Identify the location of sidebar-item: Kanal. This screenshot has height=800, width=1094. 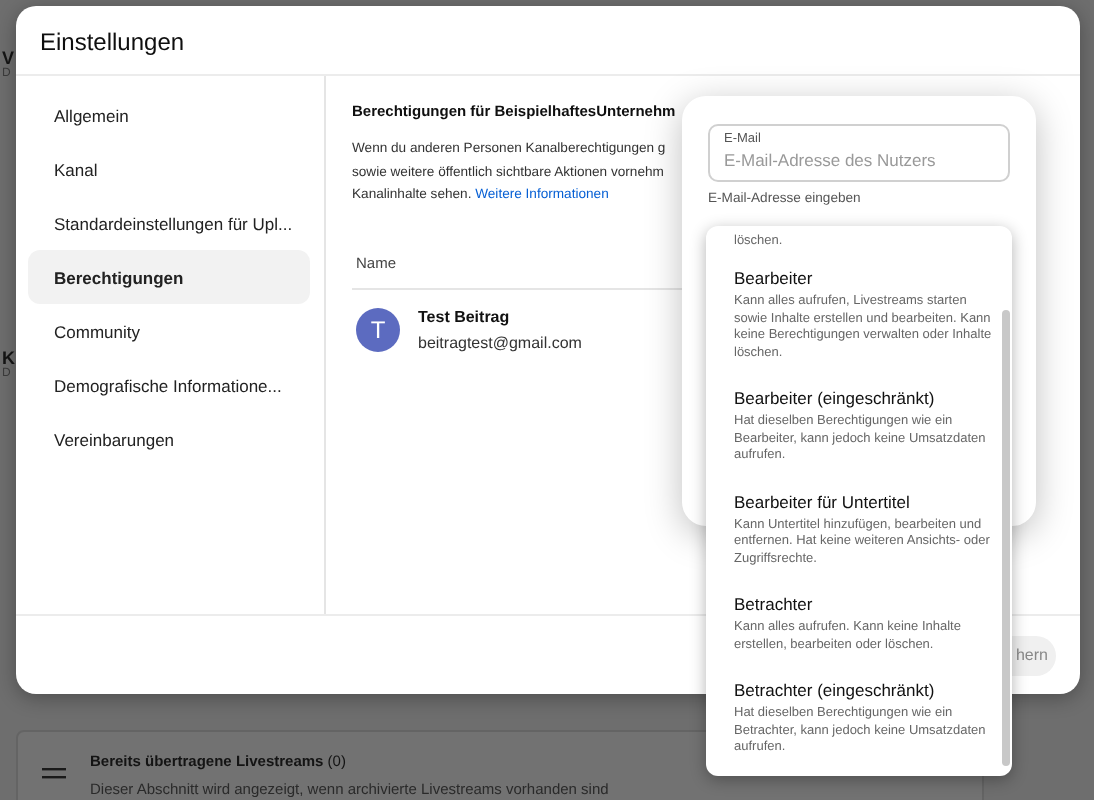
(169, 169).